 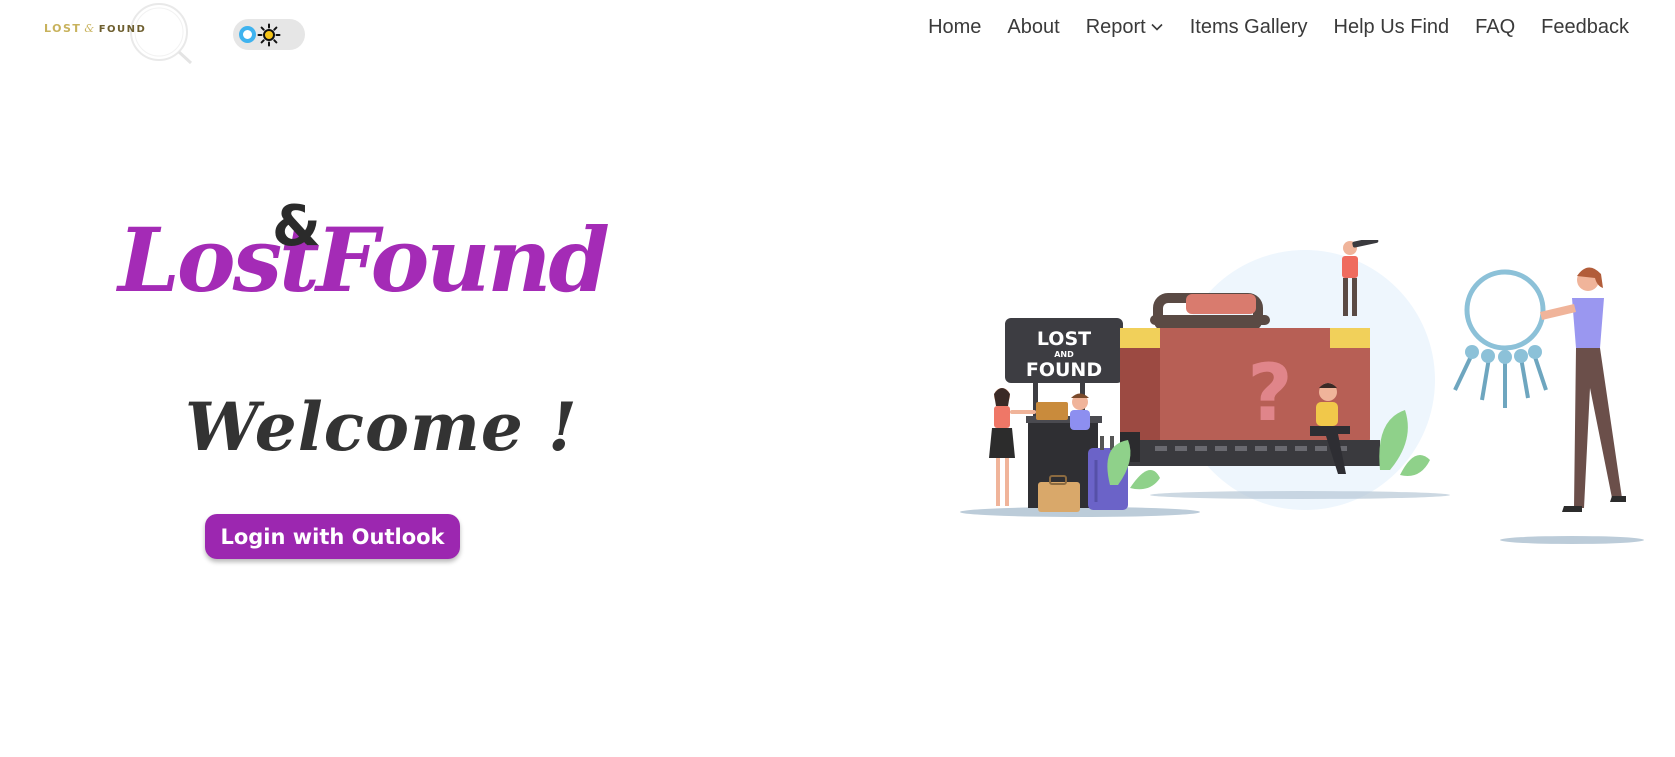 I want to click on nav-faq: FAQ, so click(x=1495, y=27).